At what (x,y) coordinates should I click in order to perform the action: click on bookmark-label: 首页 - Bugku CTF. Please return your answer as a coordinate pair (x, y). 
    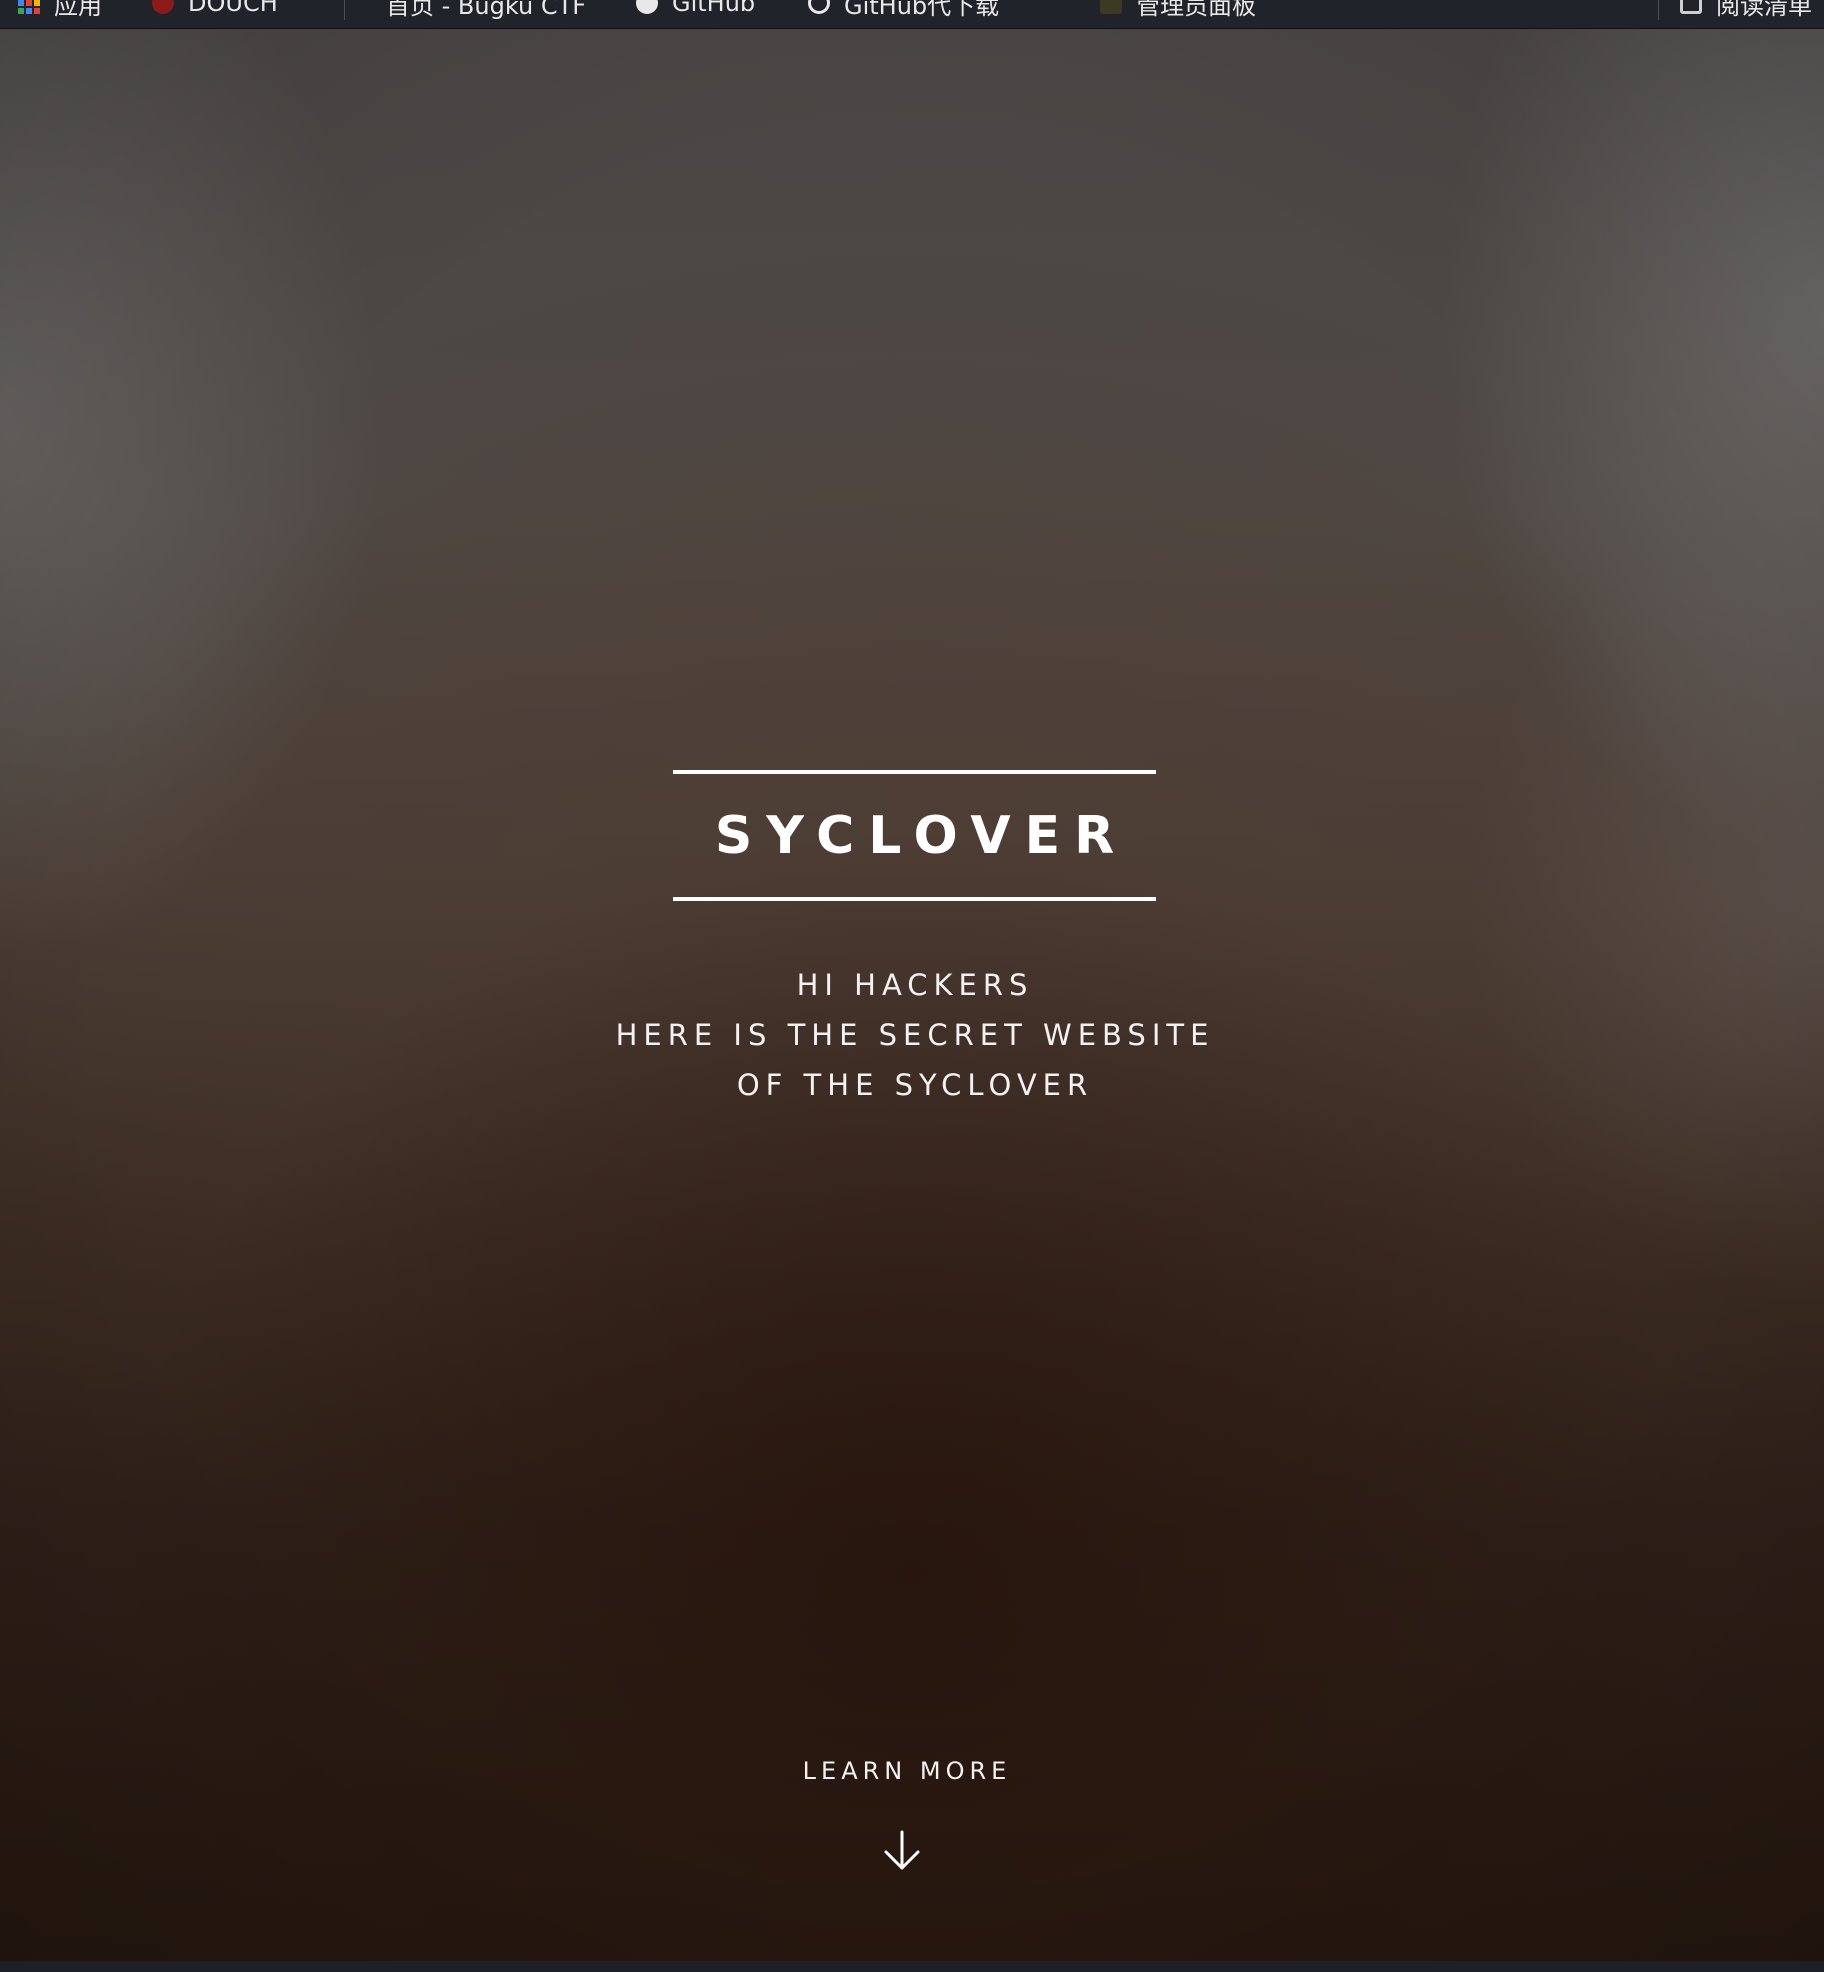
    Looking at the image, I should click on (486, 10).